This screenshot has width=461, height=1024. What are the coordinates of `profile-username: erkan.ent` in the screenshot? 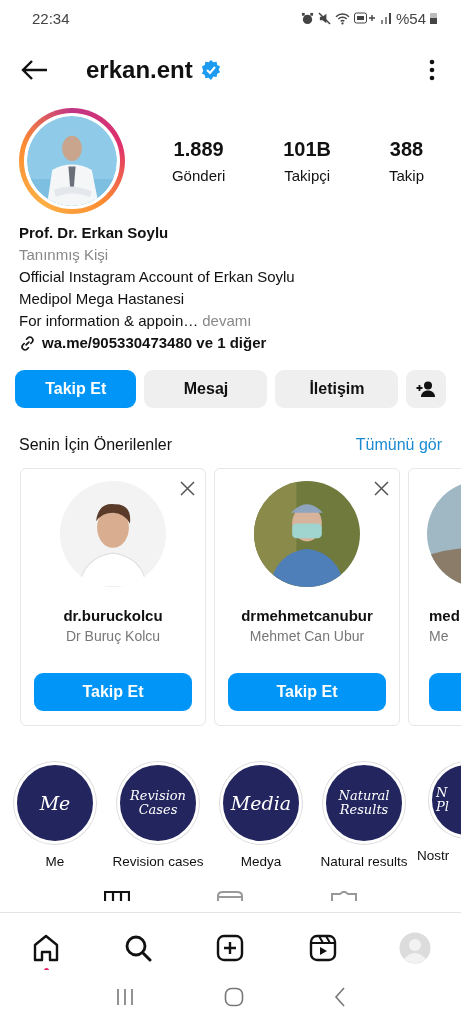 It's located at (139, 70).